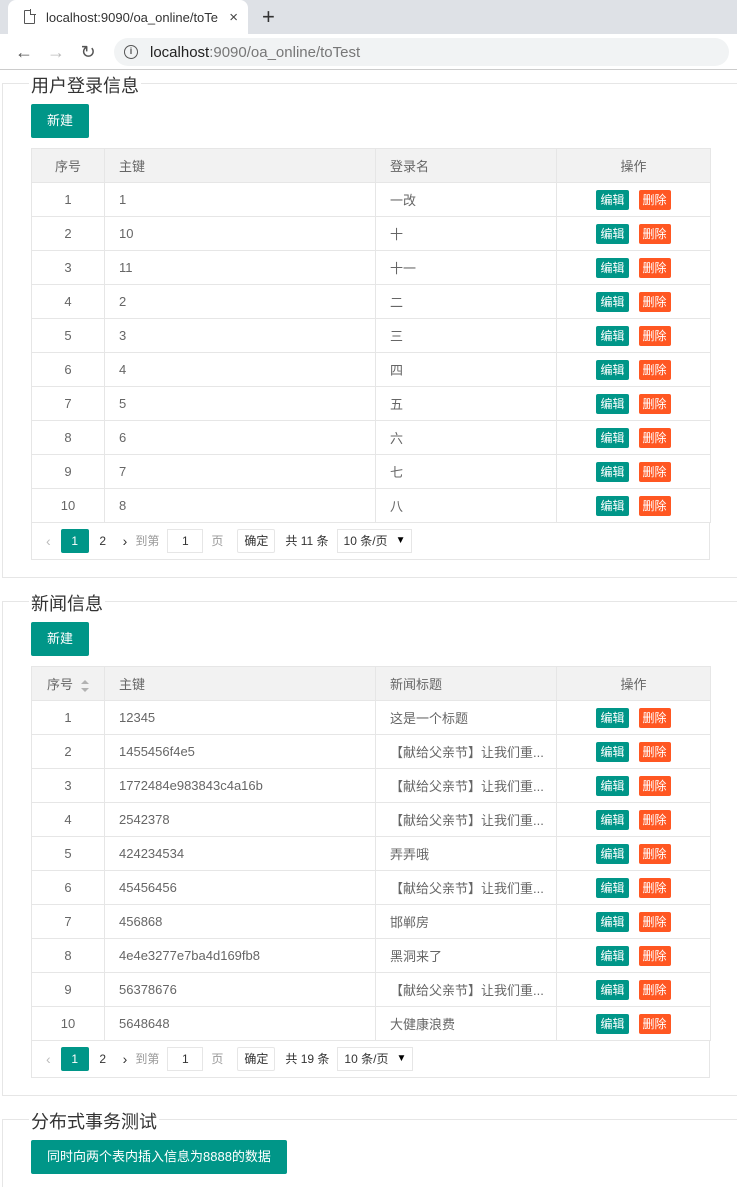  Describe the element at coordinates (240, 751) in the screenshot. I see `row-key: 1455456f4e5` at that location.